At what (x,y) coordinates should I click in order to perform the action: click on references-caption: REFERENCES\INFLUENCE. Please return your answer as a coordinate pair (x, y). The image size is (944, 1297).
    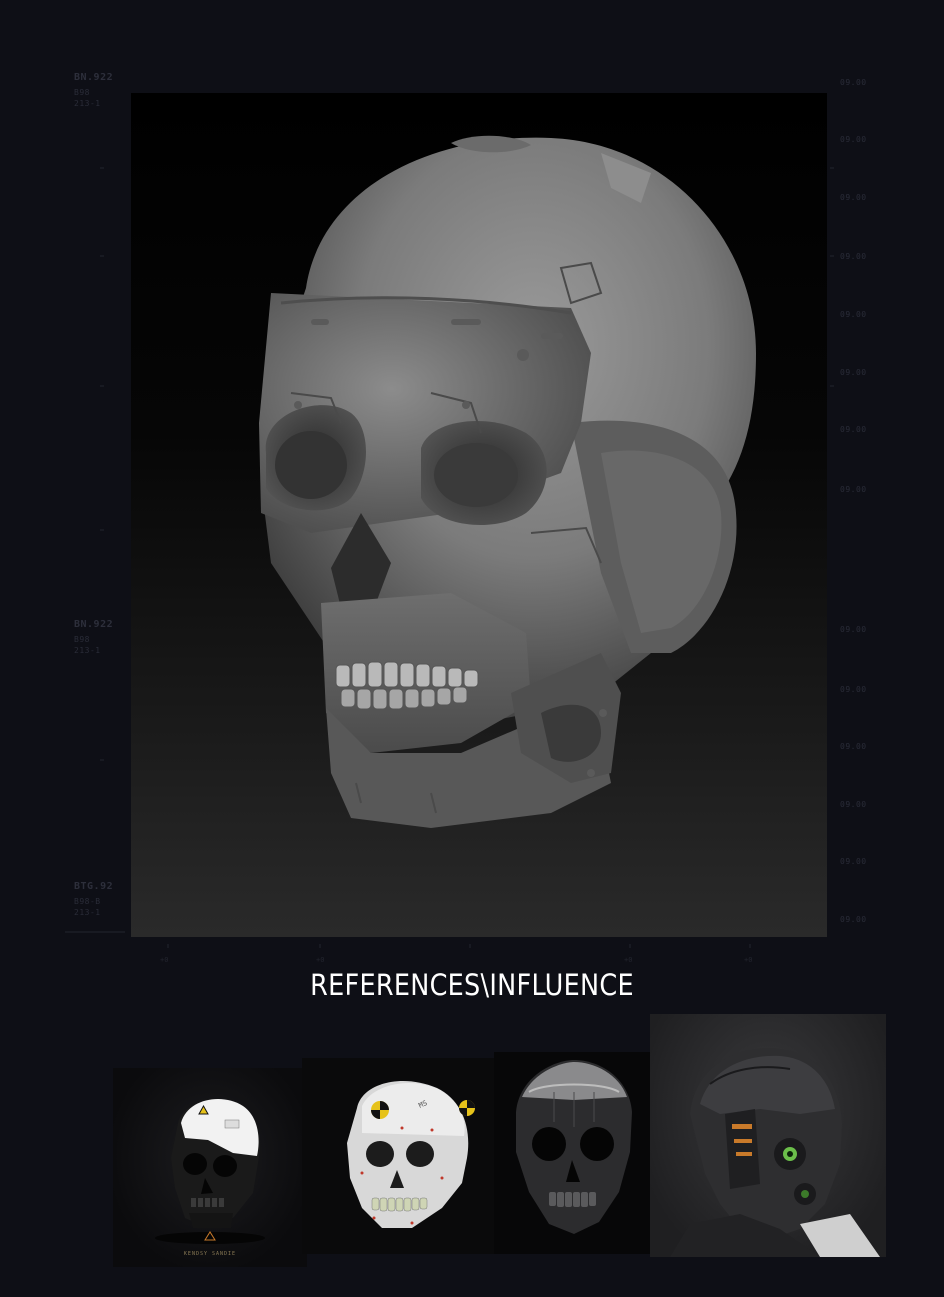
    Looking at the image, I should click on (472, 985).